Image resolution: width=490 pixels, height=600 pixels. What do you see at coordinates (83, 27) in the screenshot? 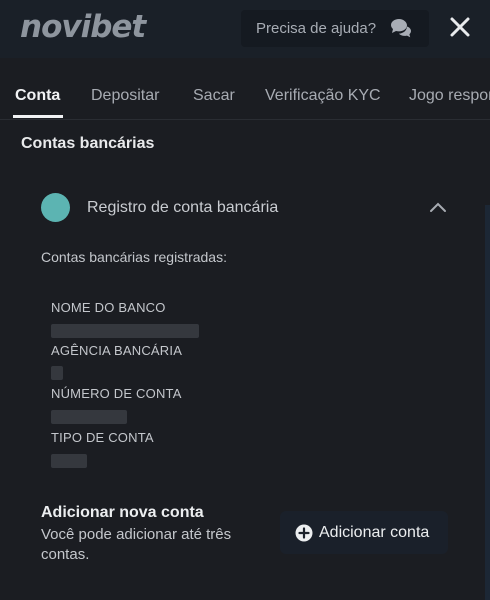
I see `novibet-logo: novibet` at bounding box center [83, 27].